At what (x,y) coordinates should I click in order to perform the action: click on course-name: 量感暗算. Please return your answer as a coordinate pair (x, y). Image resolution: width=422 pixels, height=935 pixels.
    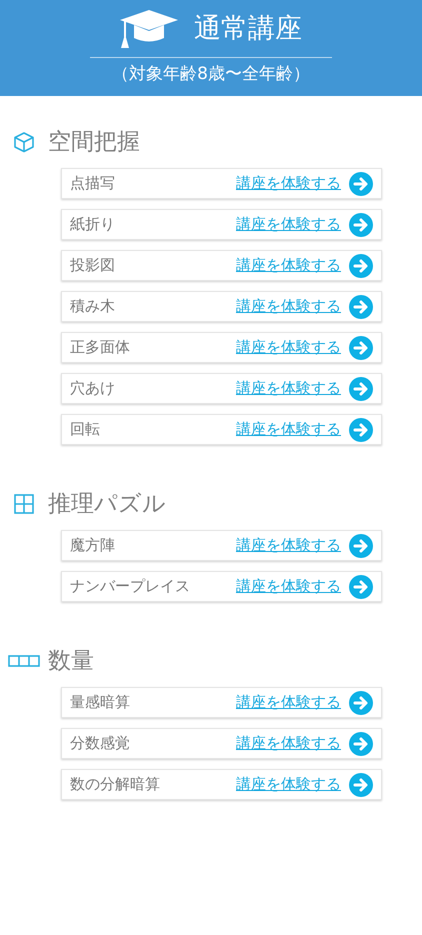
    Looking at the image, I should click on (100, 703).